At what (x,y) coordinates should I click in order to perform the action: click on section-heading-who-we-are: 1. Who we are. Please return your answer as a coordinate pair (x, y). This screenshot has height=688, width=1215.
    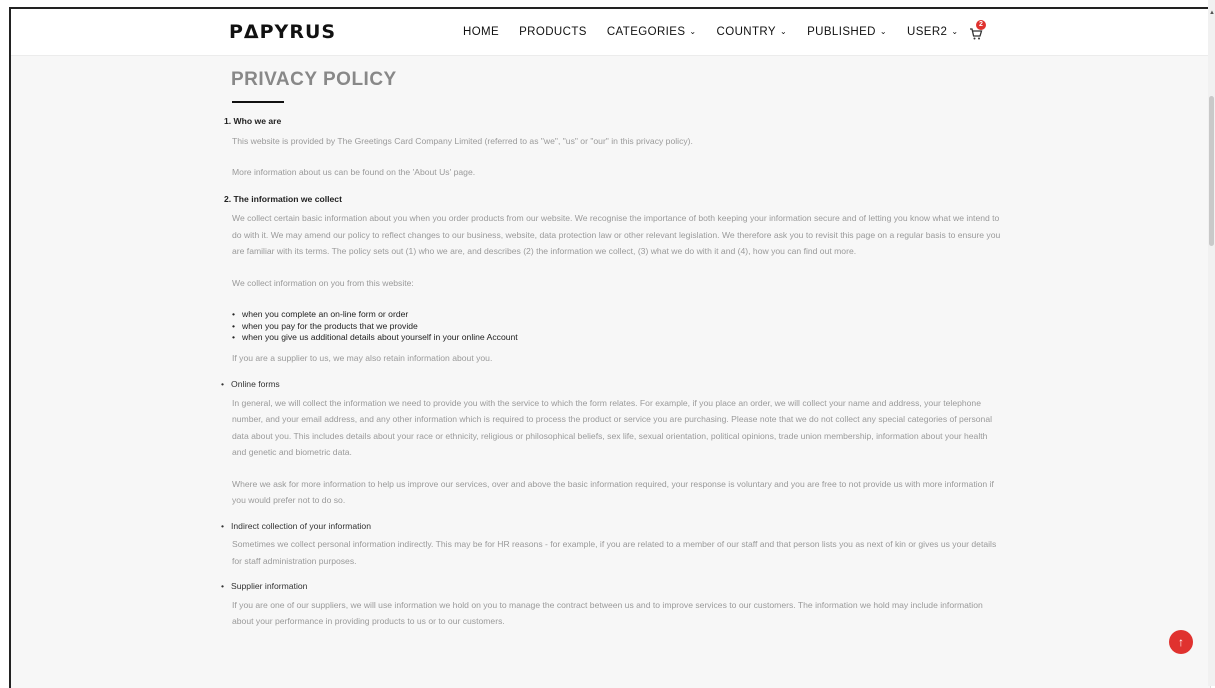
    Looking at the image, I should click on (253, 121).